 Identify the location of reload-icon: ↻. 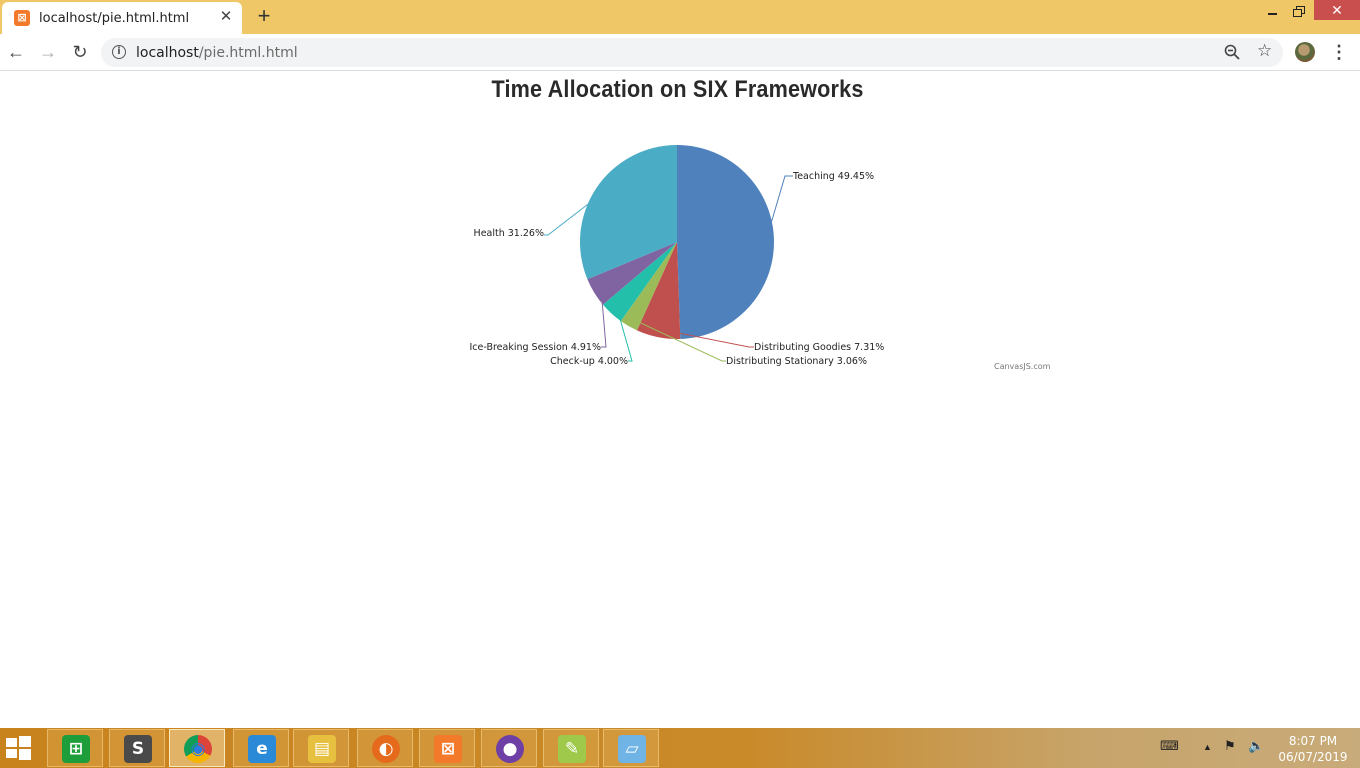
(80, 52).